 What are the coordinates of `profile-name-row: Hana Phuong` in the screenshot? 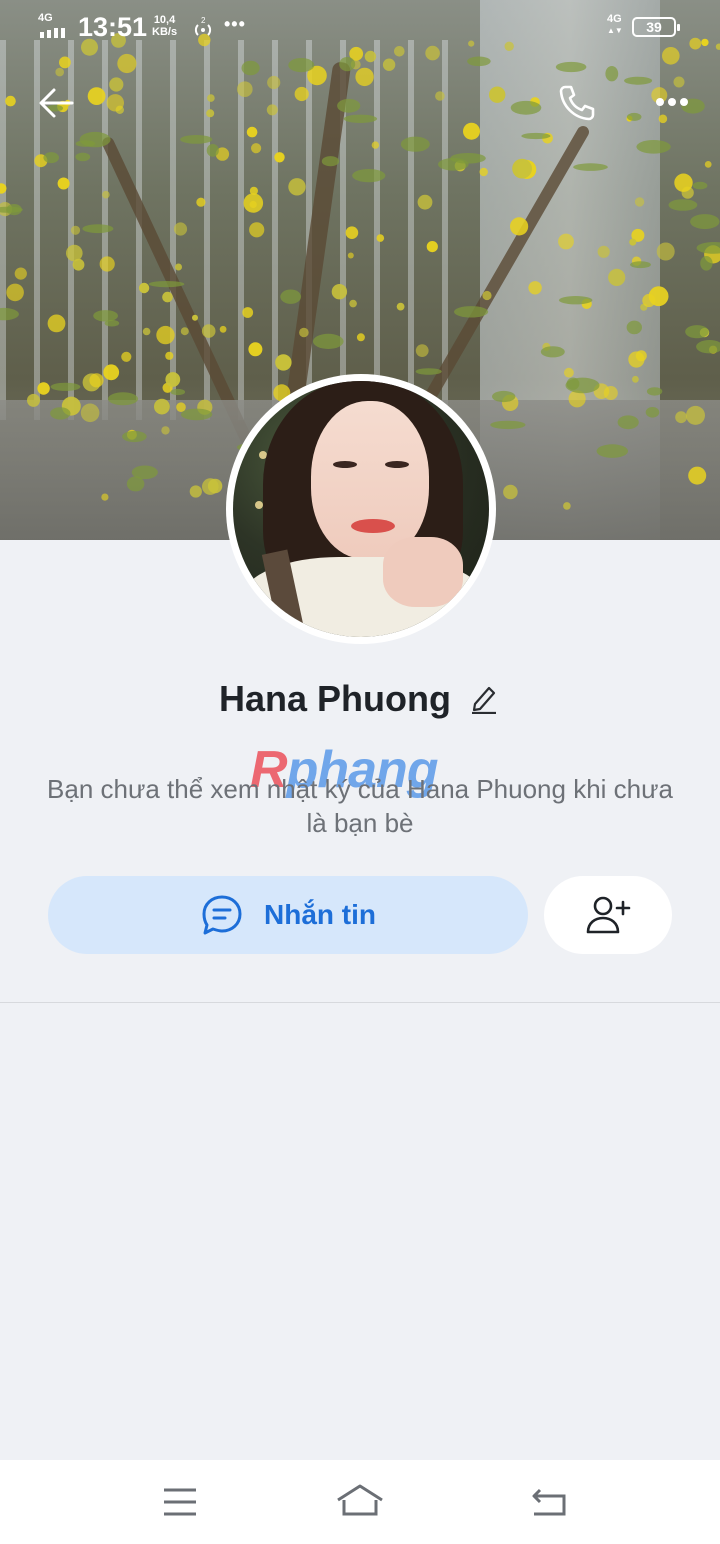 It's located at (360, 699).